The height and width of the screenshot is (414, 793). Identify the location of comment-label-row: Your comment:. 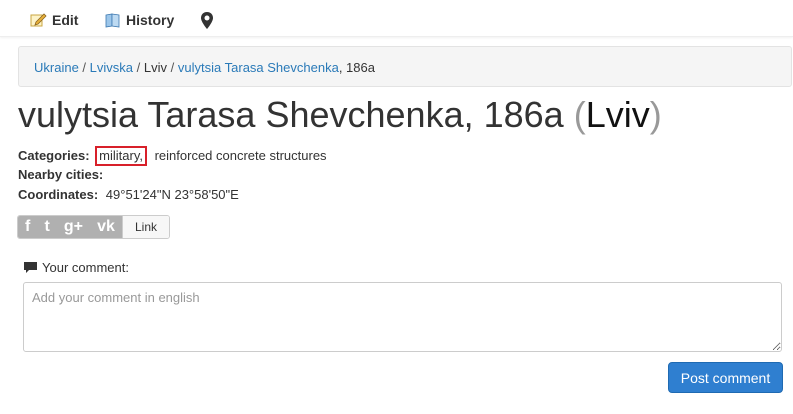
(76, 267).